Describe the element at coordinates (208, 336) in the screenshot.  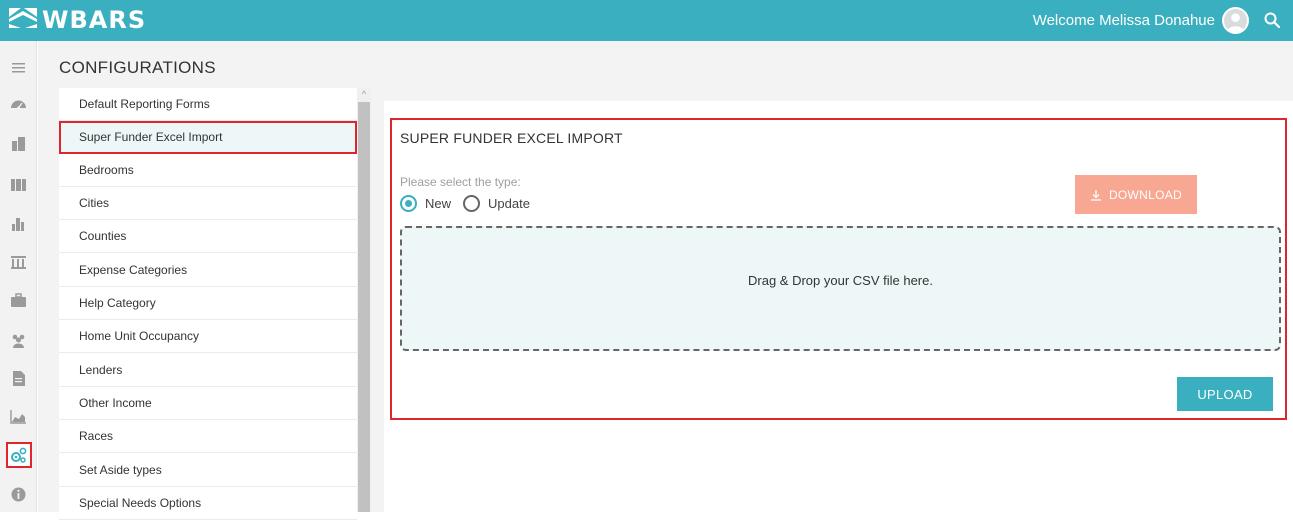
I see `list-item: Home Unit Occupancy` at that location.